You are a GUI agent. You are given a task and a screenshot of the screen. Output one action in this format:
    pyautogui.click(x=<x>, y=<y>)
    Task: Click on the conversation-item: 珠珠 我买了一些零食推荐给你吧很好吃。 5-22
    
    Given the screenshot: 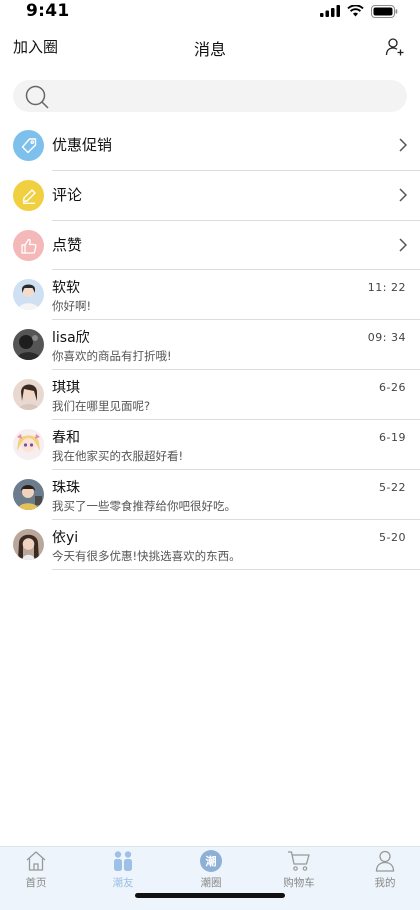 What is the action you would take?
    pyautogui.click(x=210, y=495)
    